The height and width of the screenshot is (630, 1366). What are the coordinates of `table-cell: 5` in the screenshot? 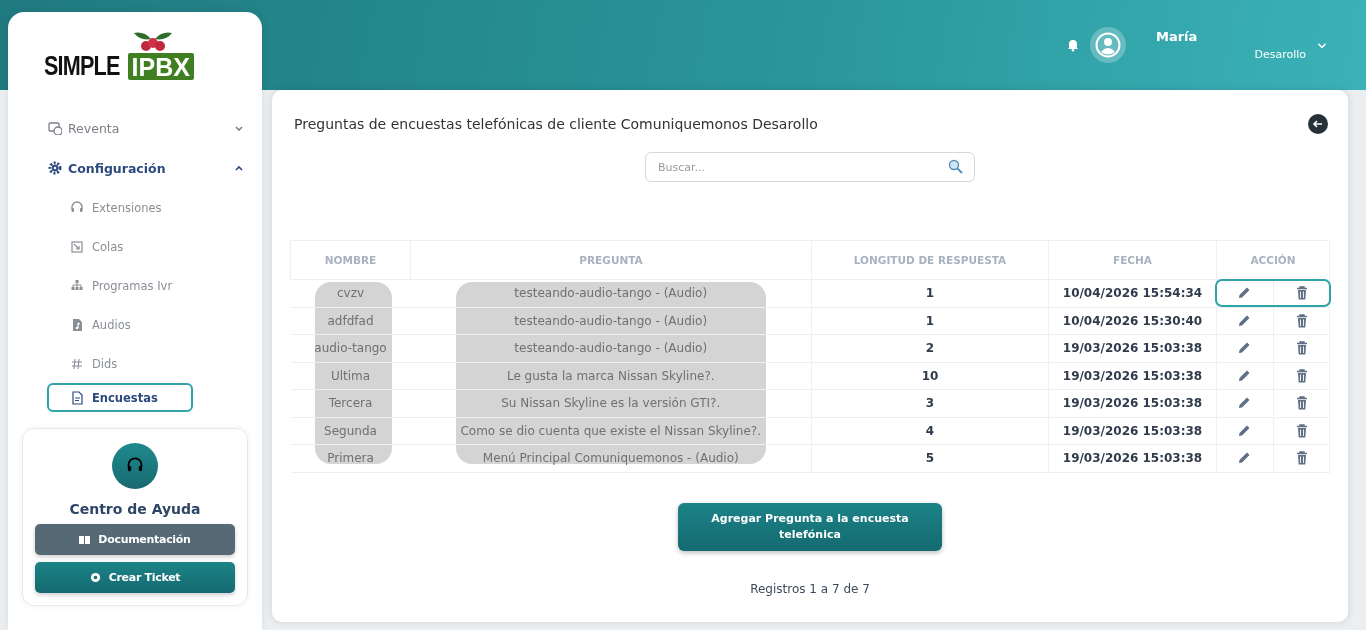 It's located at (930, 458).